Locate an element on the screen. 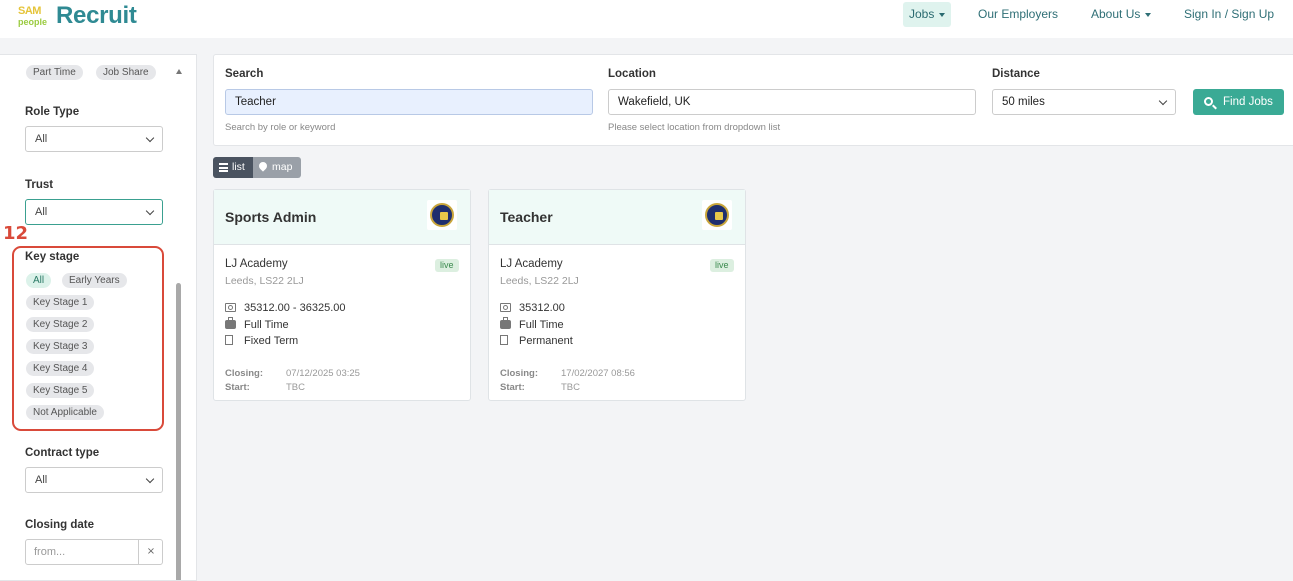  chip-part-time: Part Time is located at coordinates (54, 72).